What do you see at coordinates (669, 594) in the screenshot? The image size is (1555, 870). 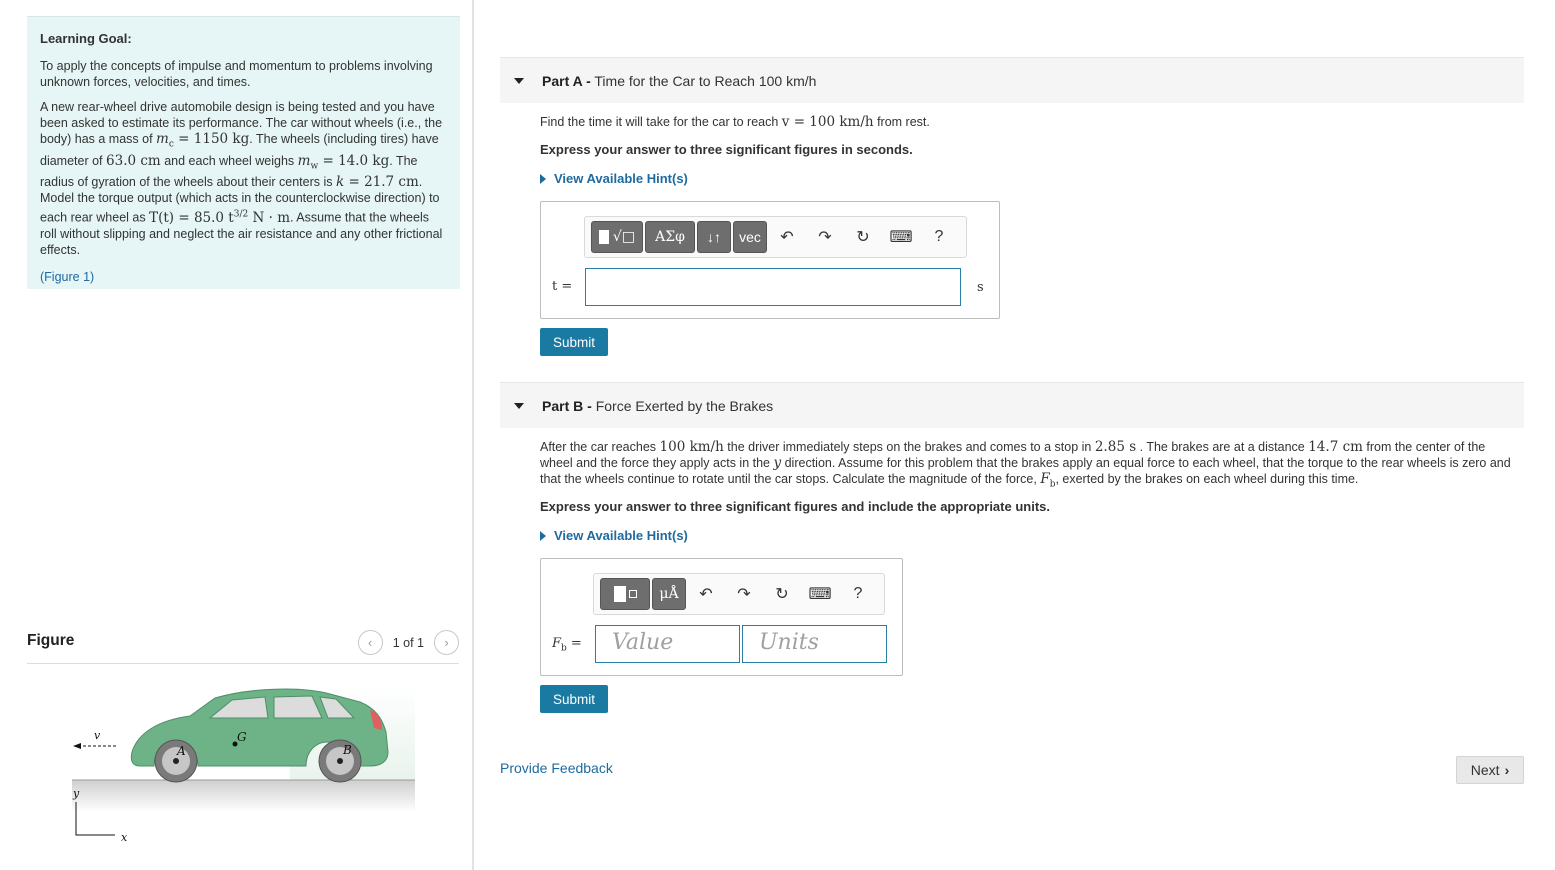 I see `units-symbols-button: μÅ` at bounding box center [669, 594].